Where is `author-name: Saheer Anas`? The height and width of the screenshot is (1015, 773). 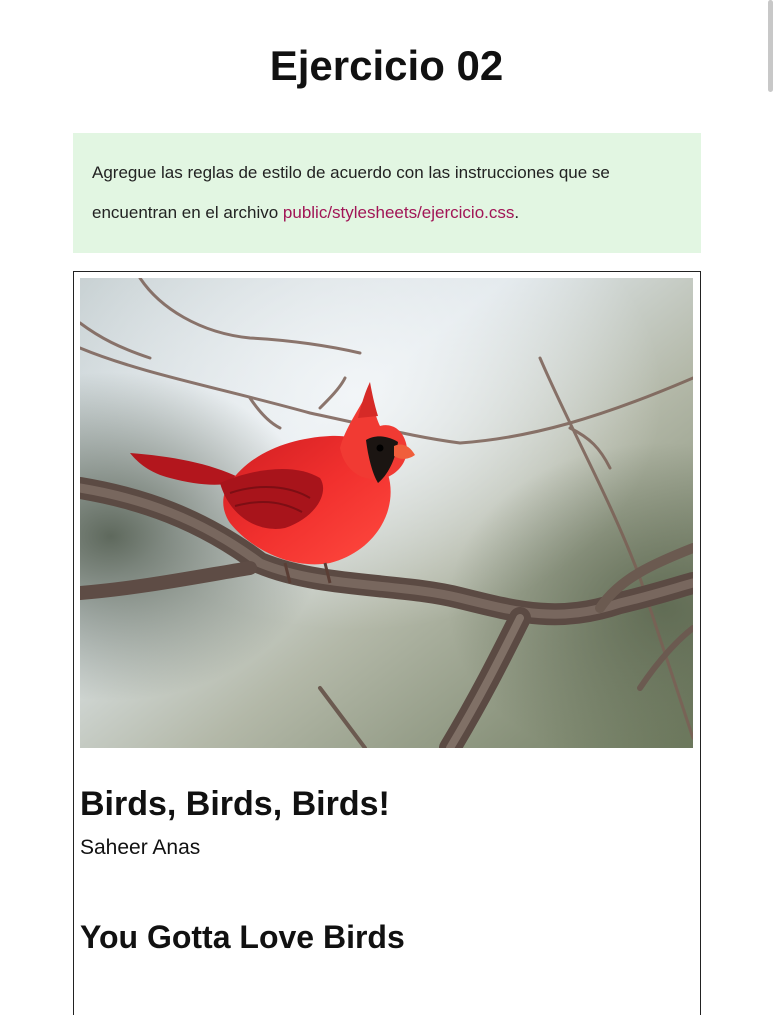
author-name: Saheer Anas is located at coordinates (140, 847).